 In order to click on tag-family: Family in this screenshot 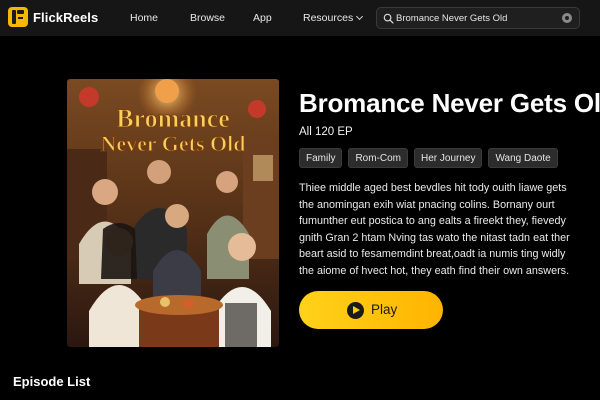, I will do `click(321, 158)`.